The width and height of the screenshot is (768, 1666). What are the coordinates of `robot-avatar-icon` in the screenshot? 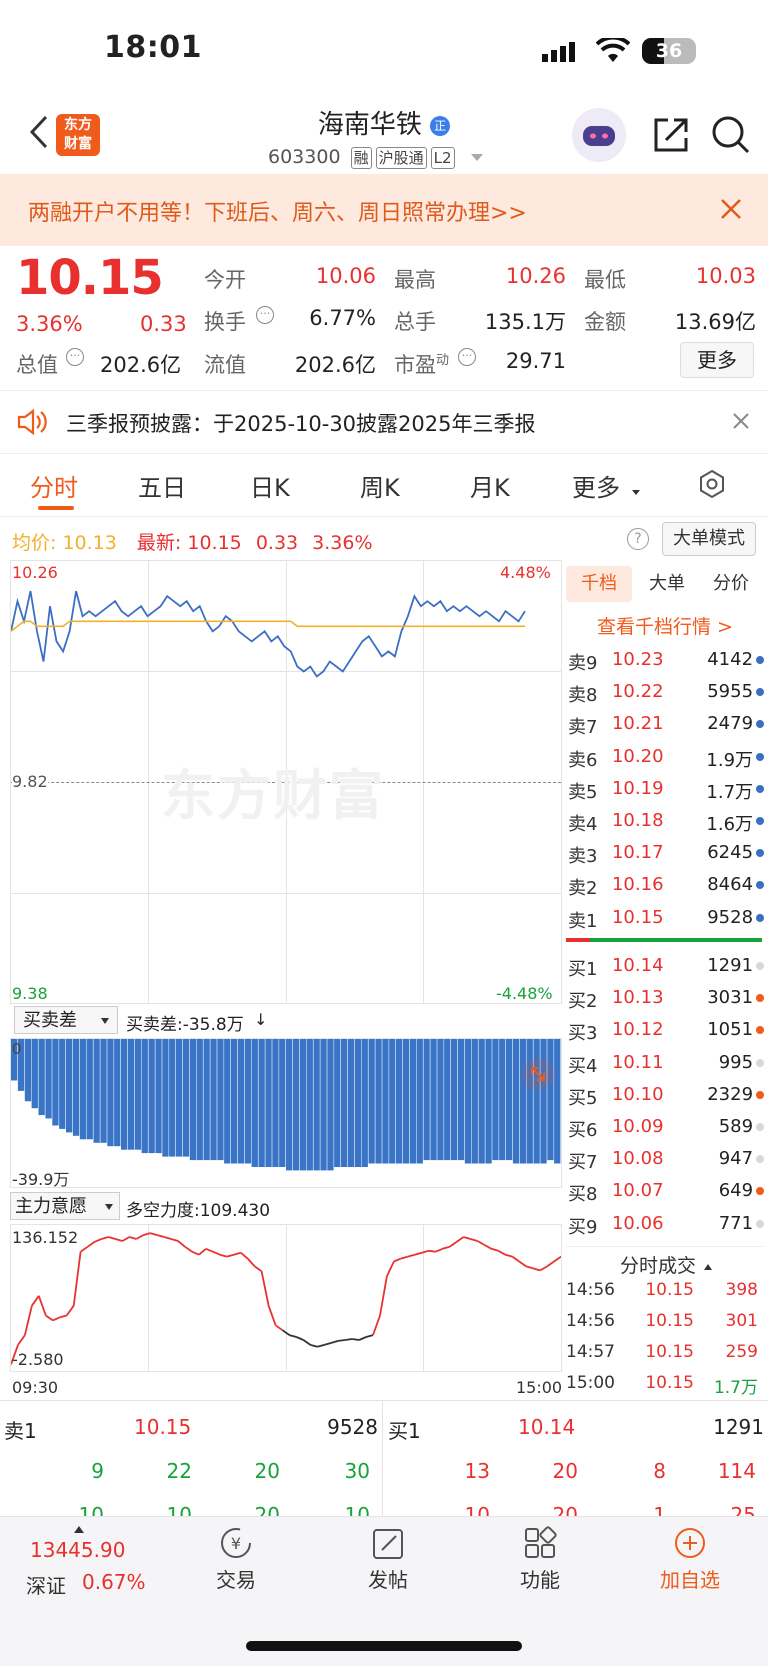 It's located at (599, 135).